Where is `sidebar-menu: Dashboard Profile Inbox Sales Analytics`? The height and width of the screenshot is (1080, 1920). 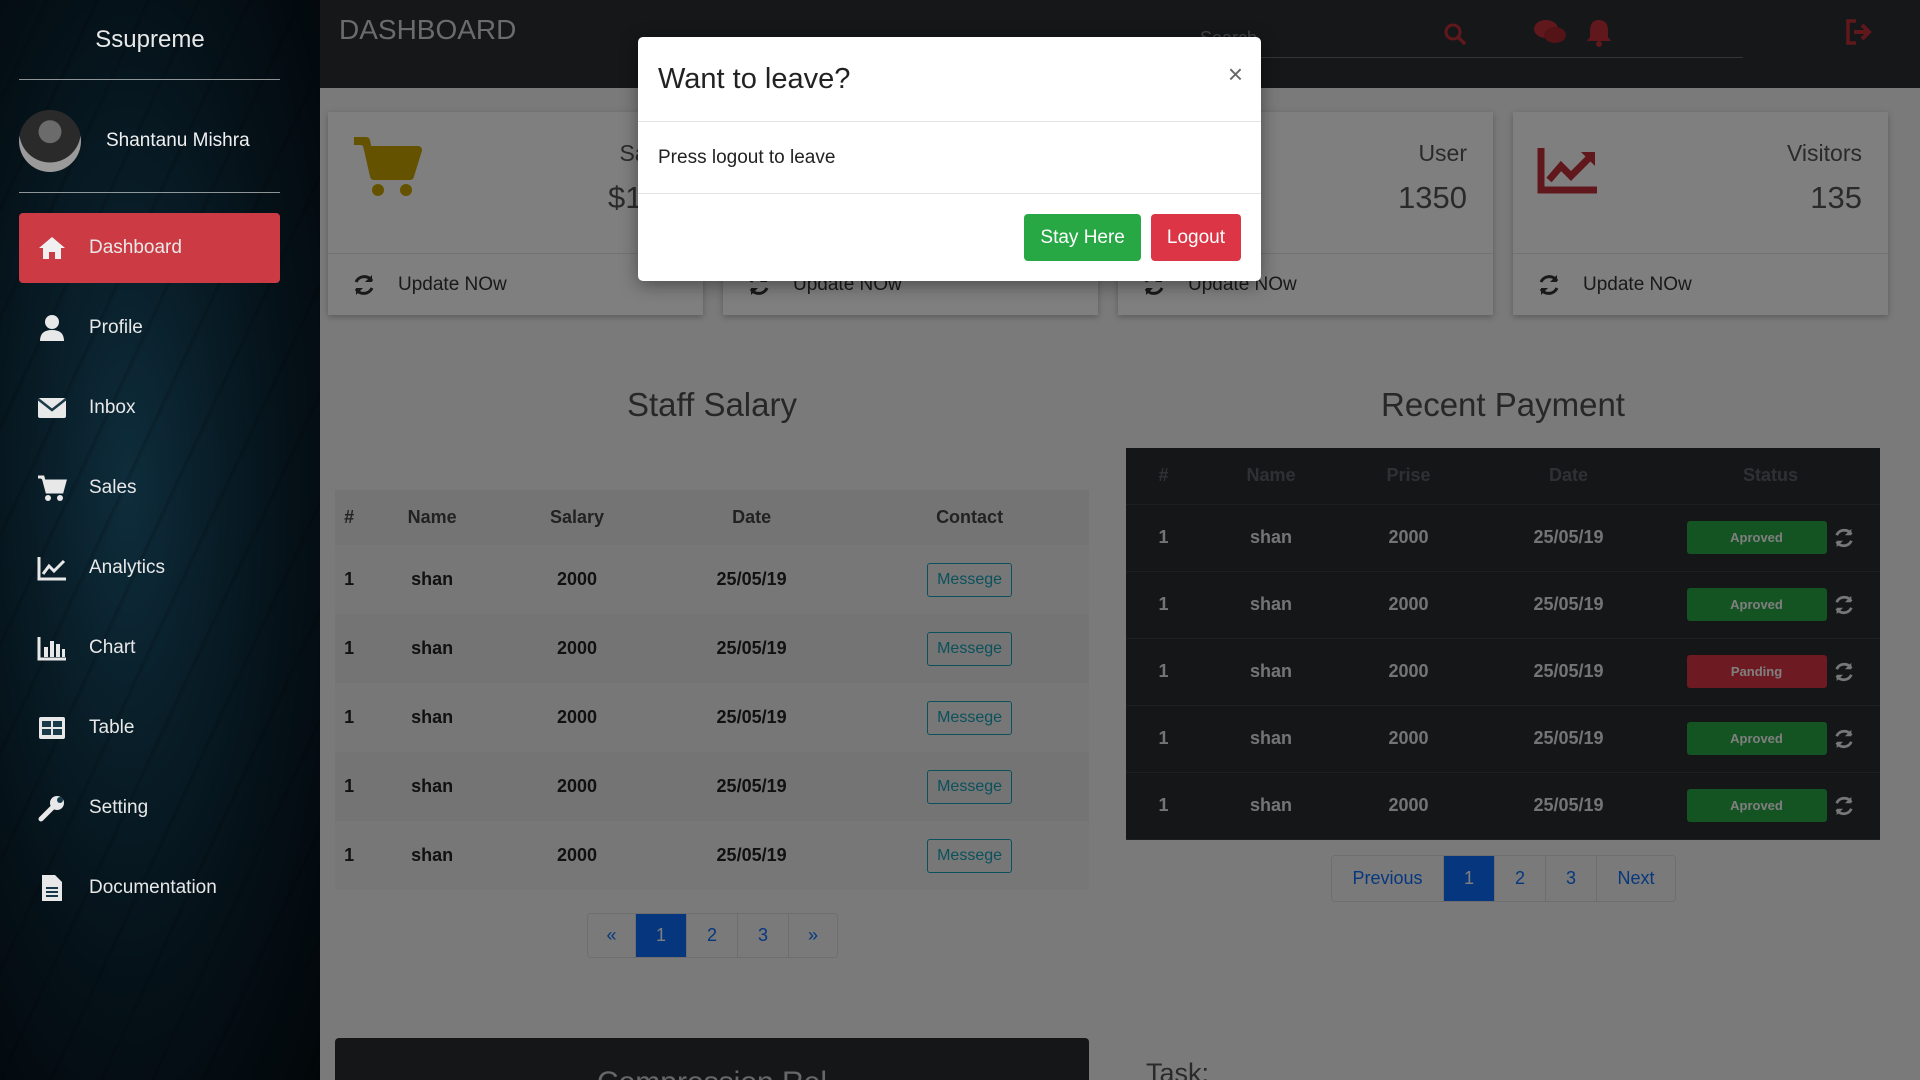 sidebar-menu: Dashboard Profile Inbox Sales Analytics is located at coordinates (149, 573).